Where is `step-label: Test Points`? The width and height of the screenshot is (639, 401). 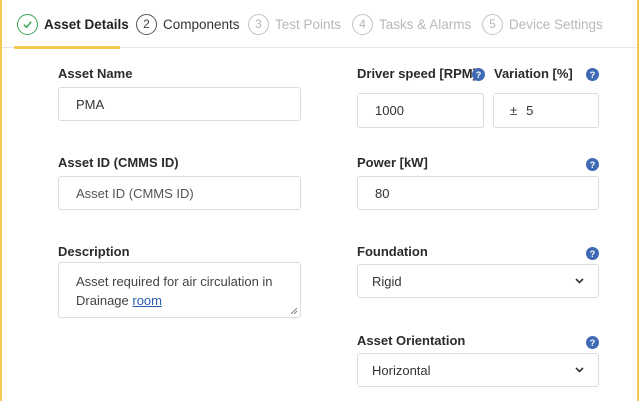
step-label: Test Points is located at coordinates (308, 24).